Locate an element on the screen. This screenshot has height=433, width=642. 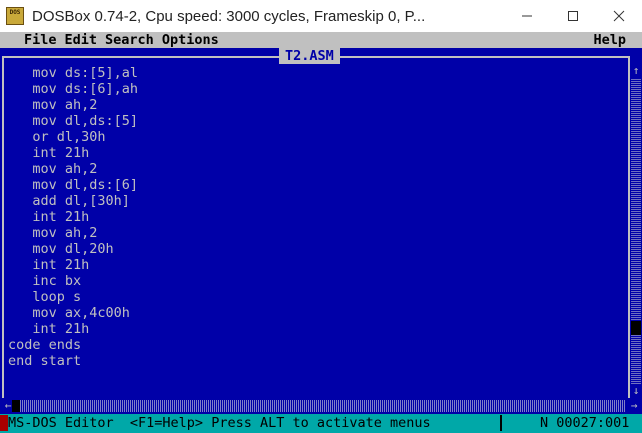
menu-file: File is located at coordinates (40, 40).